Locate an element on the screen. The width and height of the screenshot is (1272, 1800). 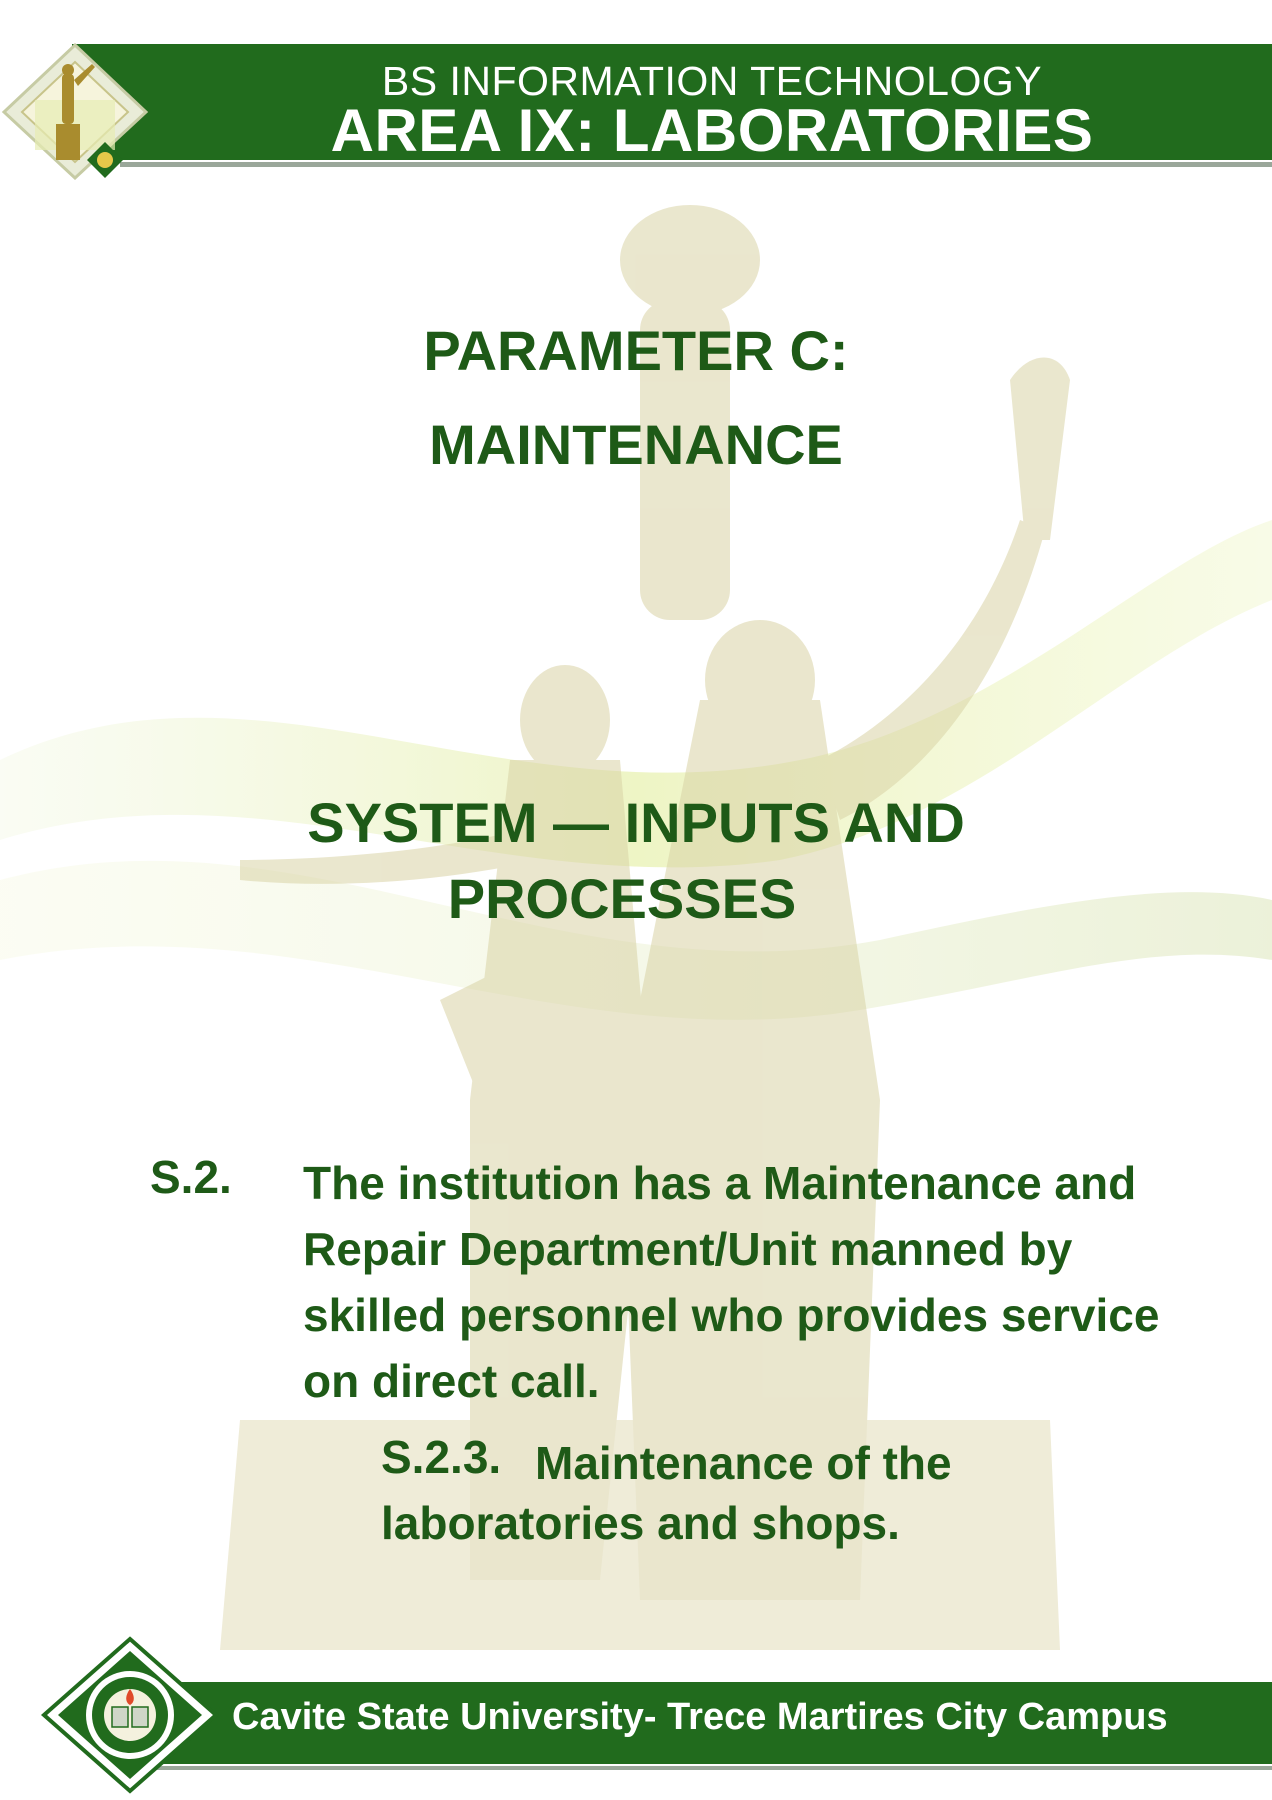
system-heading-line1: SYSTEM — INPUTS AND is located at coordinates (636, 822).